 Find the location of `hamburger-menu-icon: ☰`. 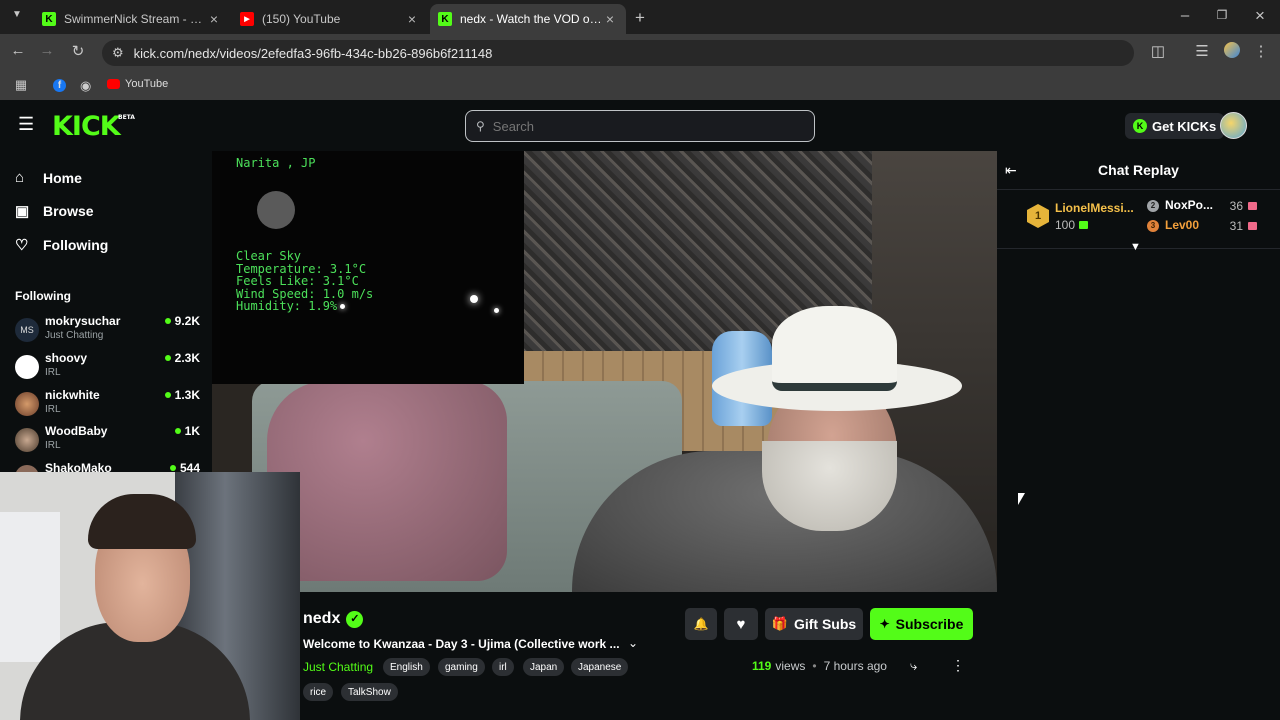

hamburger-menu-icon: ☰ is located at coordinates (26, 124).